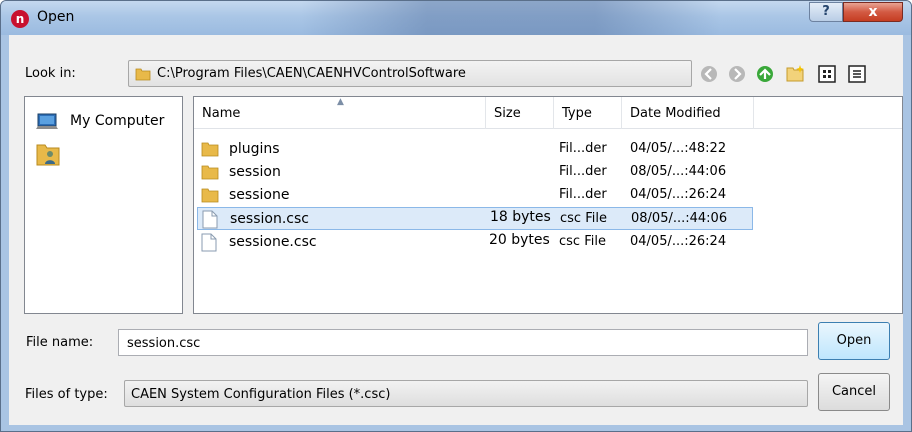 The width and height of the screenshot is (912, 432). Describe the element at coordinates (765, 74) in the screenshot. I see `up-folder-icon` at that location.